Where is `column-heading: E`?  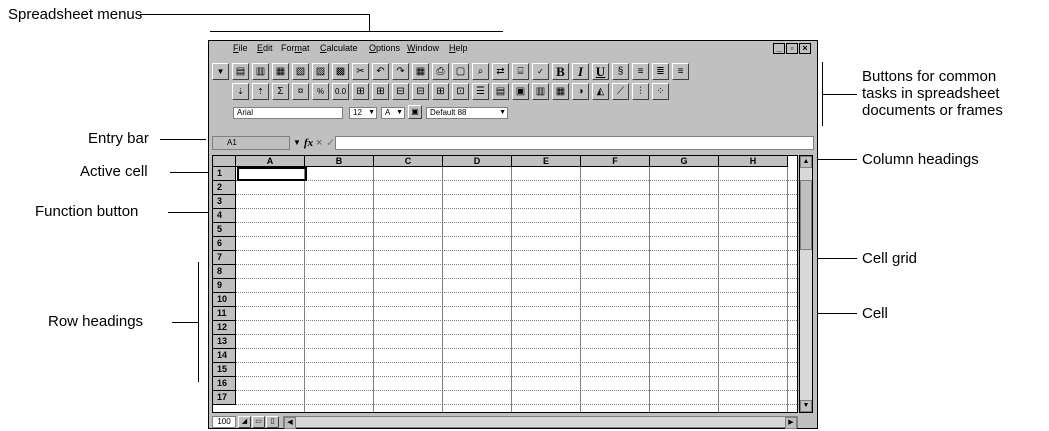 column-heading: E is located at coordinates (546, 161).